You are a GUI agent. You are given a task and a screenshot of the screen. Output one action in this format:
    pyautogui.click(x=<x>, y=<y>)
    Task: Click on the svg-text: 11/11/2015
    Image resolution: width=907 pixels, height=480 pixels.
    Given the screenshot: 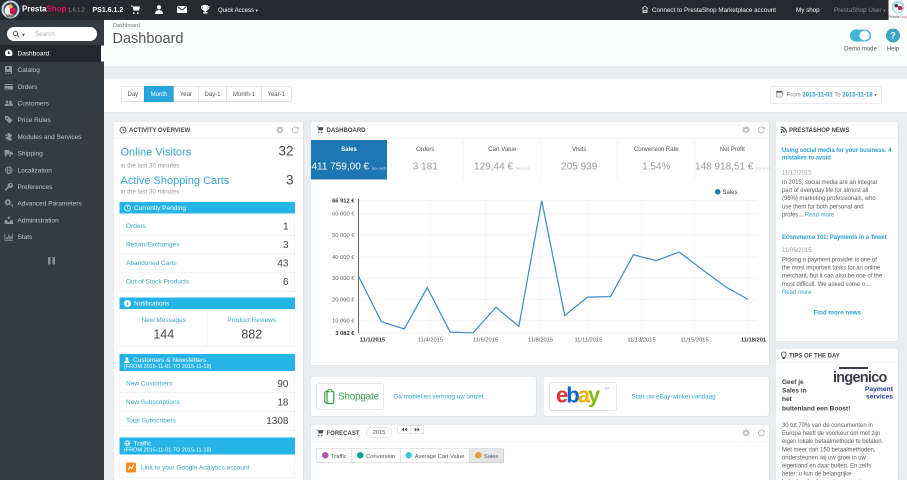 What is the action you would take?
    pyautogui.click(x=589, y=341)
    